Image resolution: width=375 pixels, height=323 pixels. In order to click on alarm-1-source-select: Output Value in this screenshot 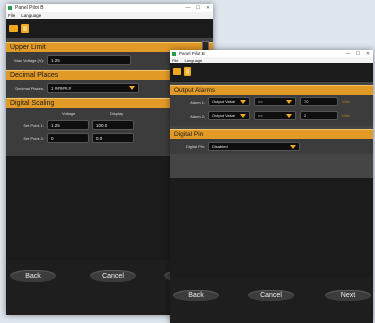, I will do `click(229, 101)`.